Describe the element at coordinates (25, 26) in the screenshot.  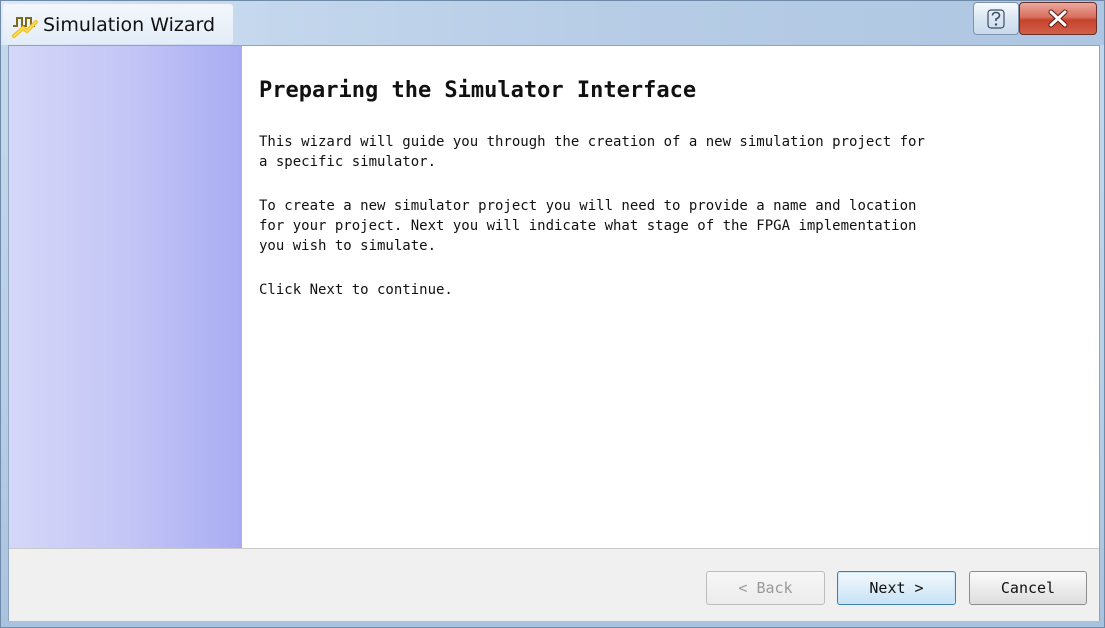
I see `waveform-app-icon` at that location.